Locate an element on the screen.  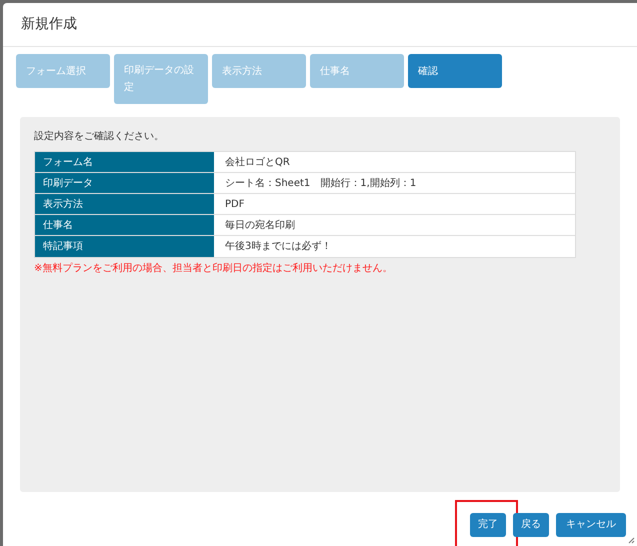
dialog-title: 新規作成 is located at coordinates (49, 24).